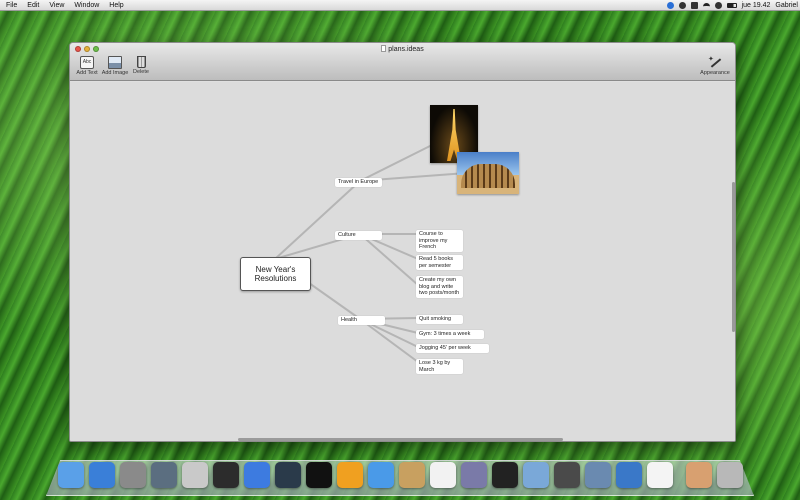  What do you see at coordinates (629, 475) in the screenshot?
I see `dock-xcode-icon` at bounding box center [629, 475].